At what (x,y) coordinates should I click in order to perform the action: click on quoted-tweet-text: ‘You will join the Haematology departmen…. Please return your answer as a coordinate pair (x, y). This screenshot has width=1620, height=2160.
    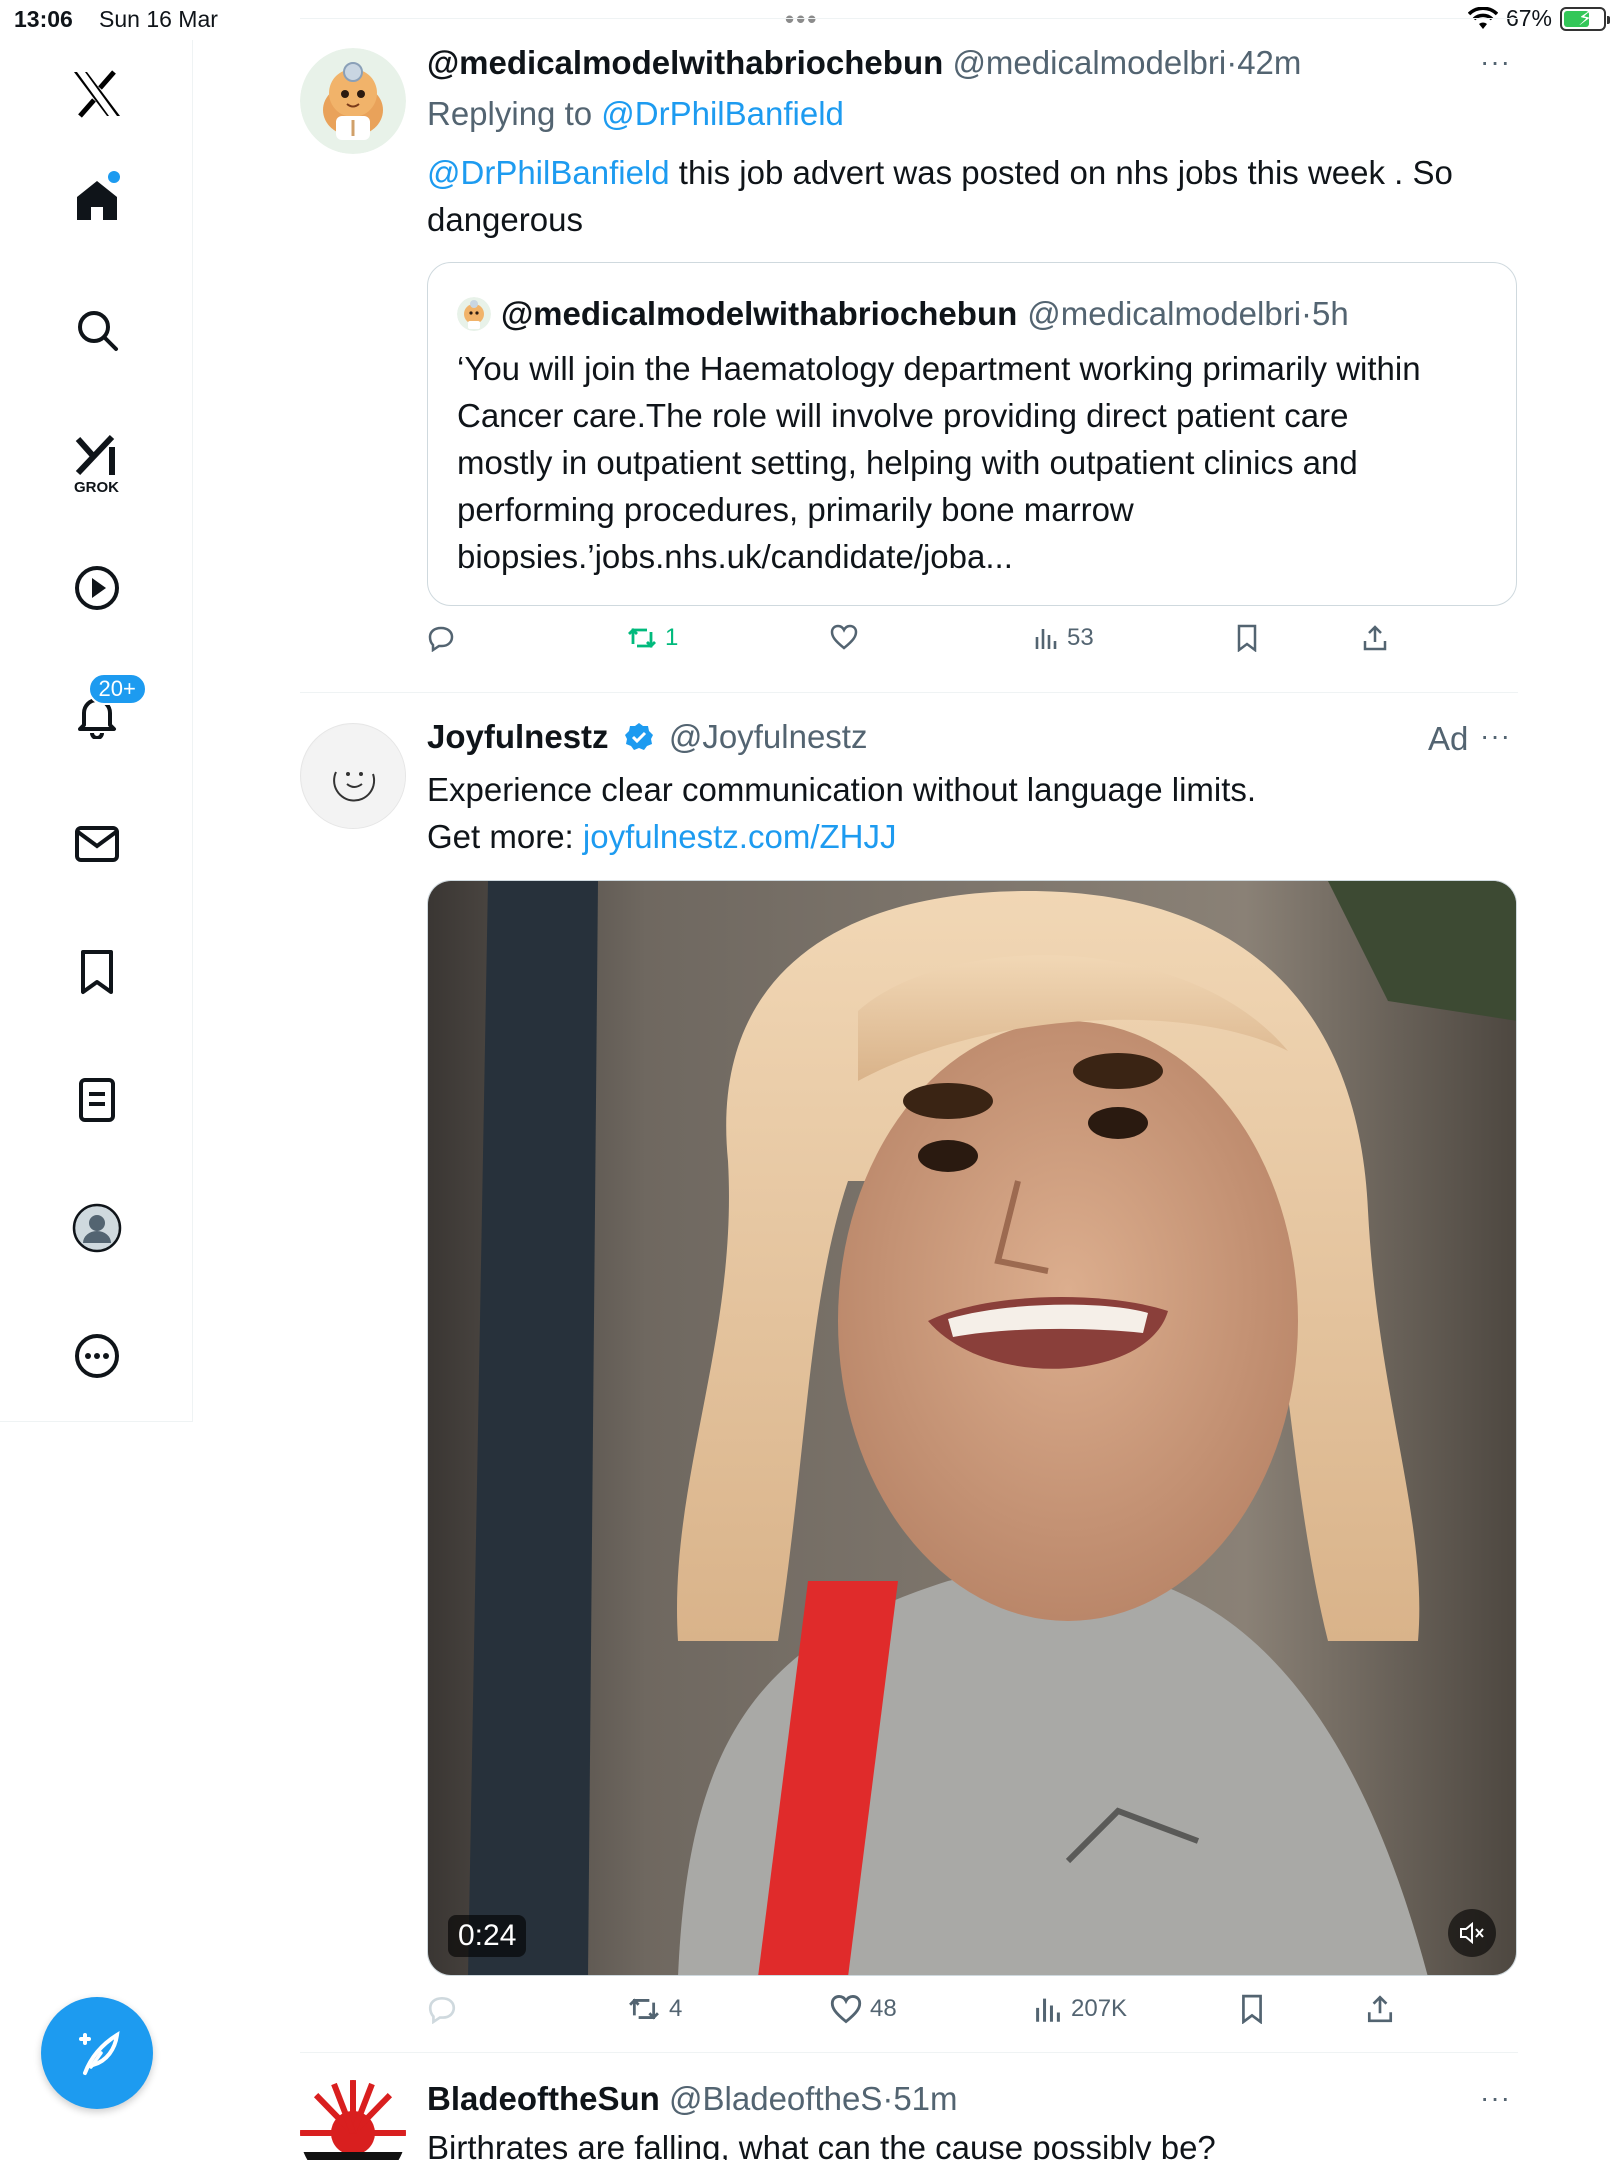
    Looking at the image, I should click on (977, 462).